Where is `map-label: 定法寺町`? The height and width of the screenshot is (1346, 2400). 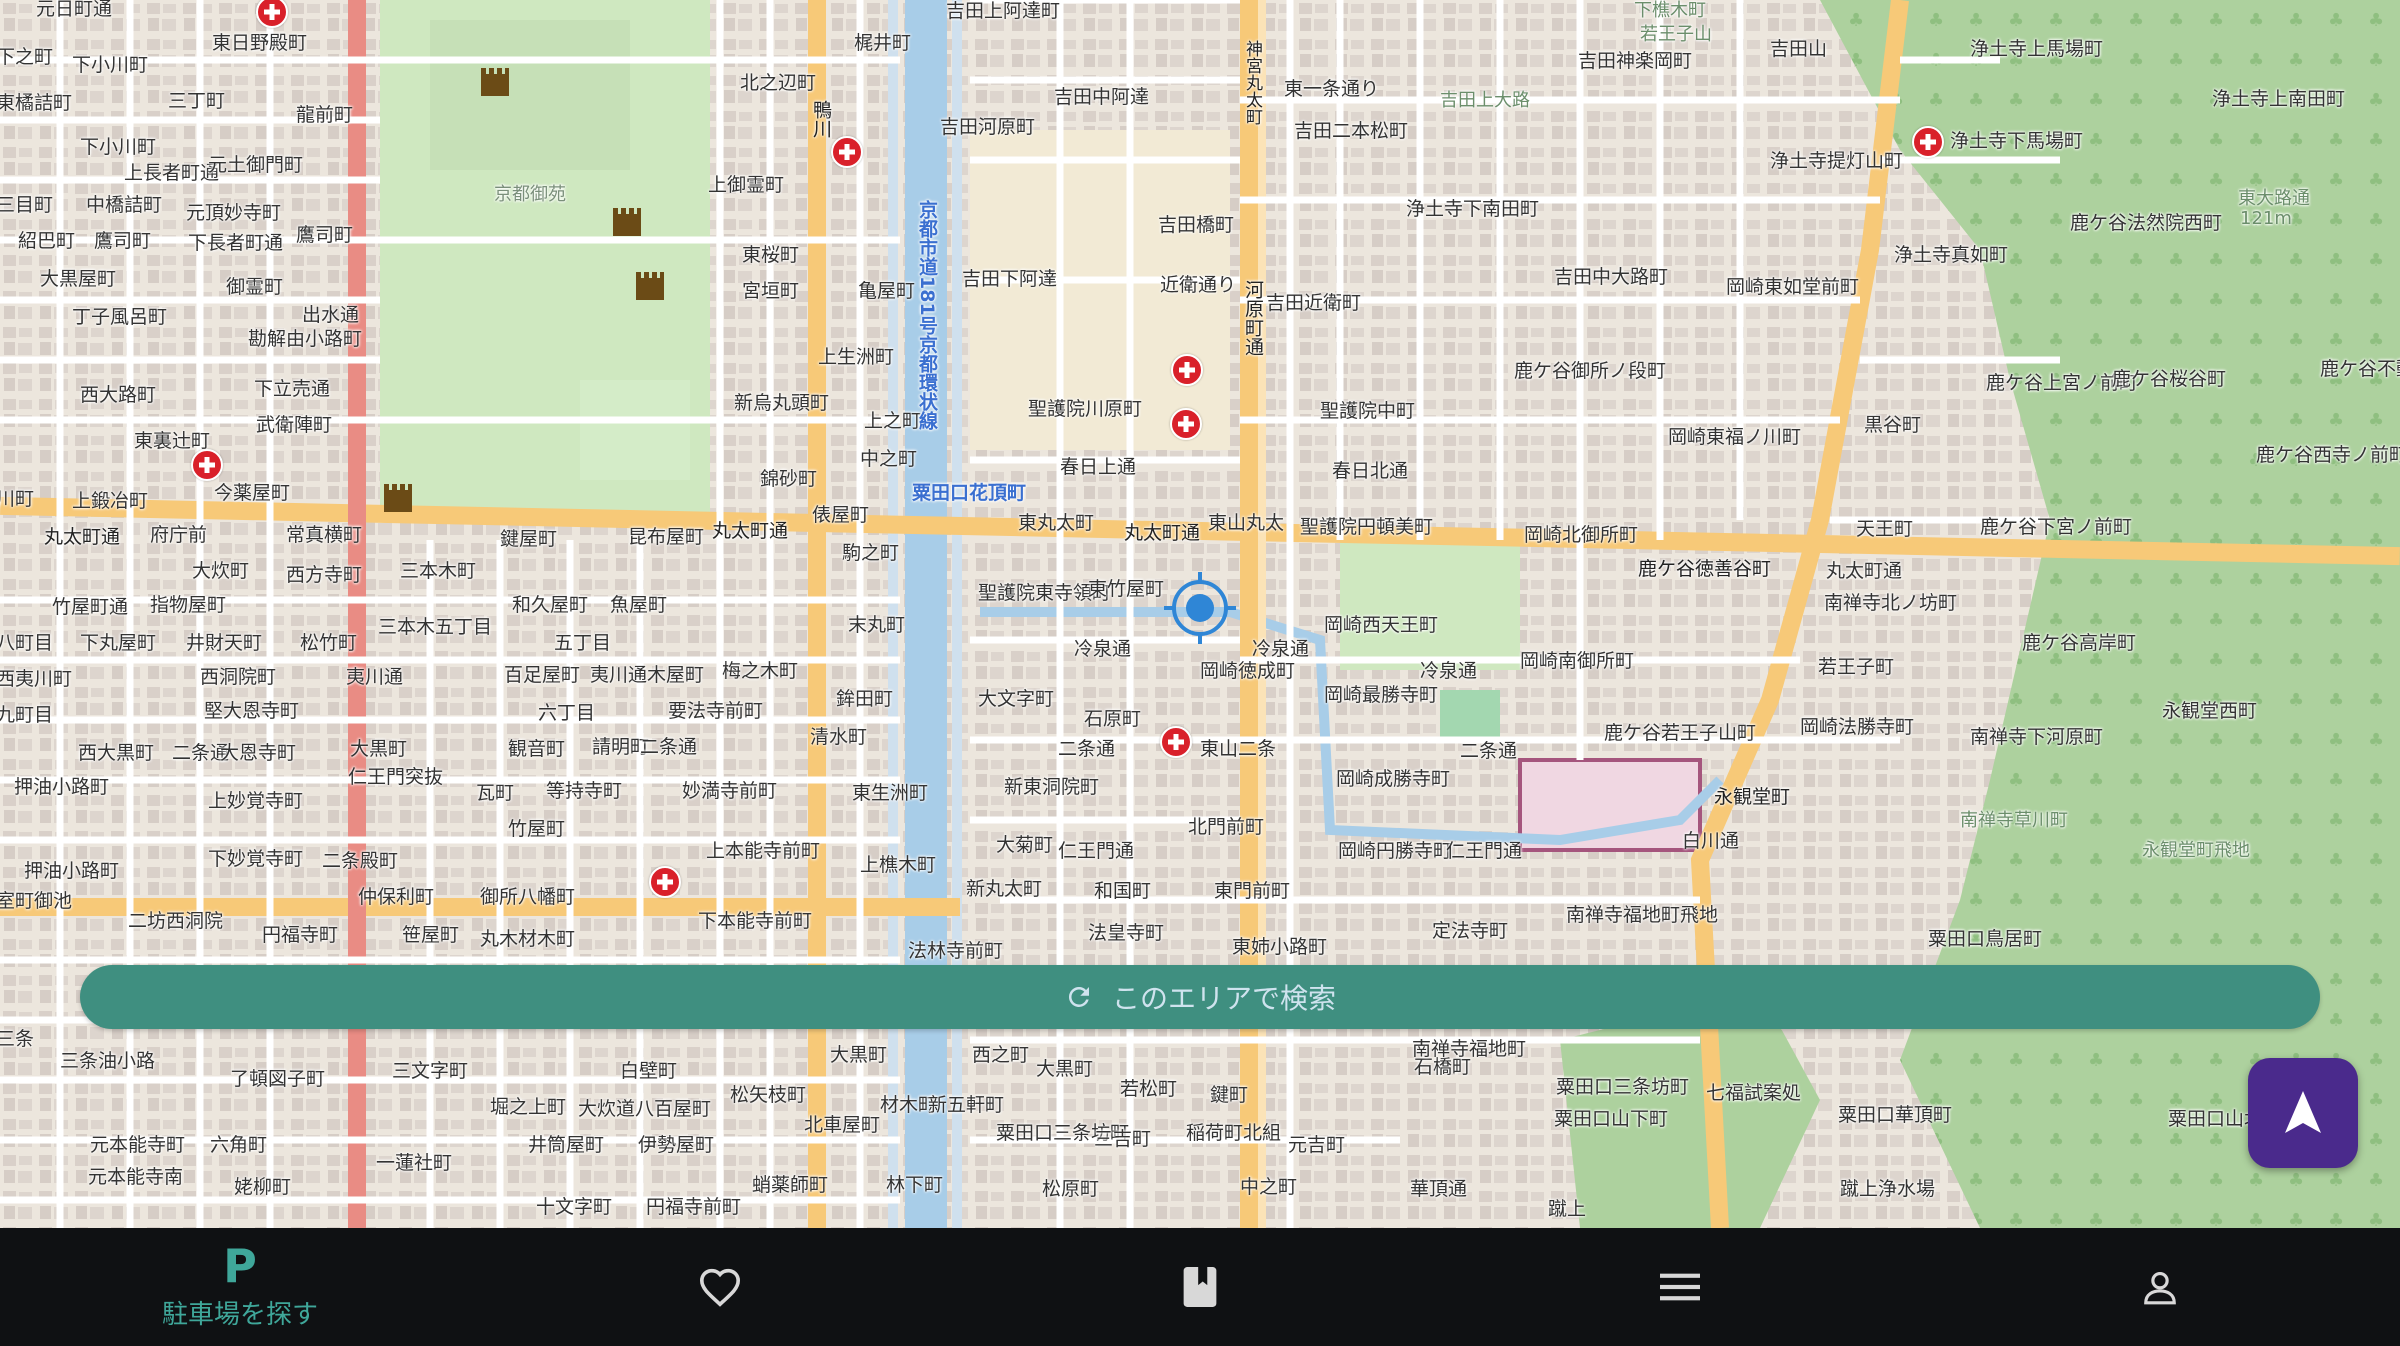 map-label: 定法寺町 is located at coordinates (1470, 931).